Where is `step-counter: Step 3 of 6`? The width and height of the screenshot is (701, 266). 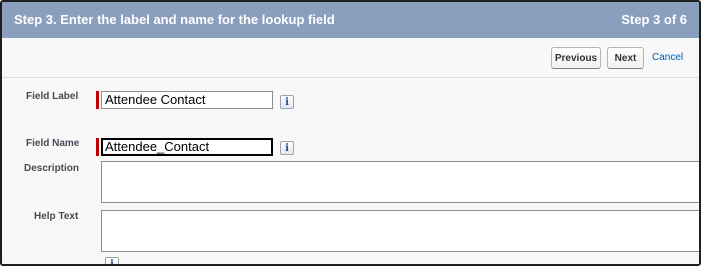
step-counter: Step 3 of 6 is located at coordinates (654, 19).